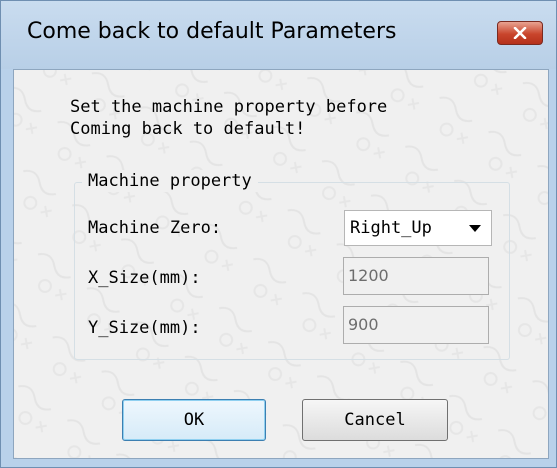 The width and height of the screenshot is (557, 468). Describe the element at coordinates (188, 129) in the screenshot. I see `message-line-2: Coming back to default!` at that location.